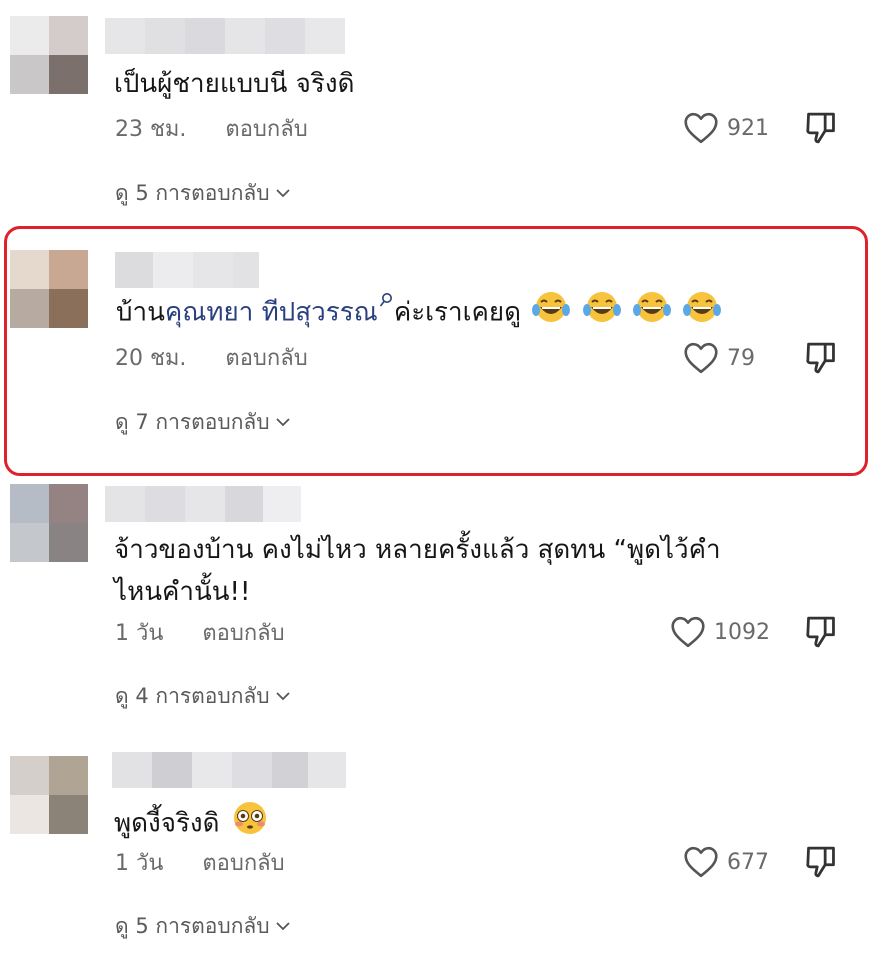 This screenshot has width=870, height=974. What do you see at coordinates (748, 862) in the screenshot?
I see `like-count: 677` at bounding box center [748, 862].